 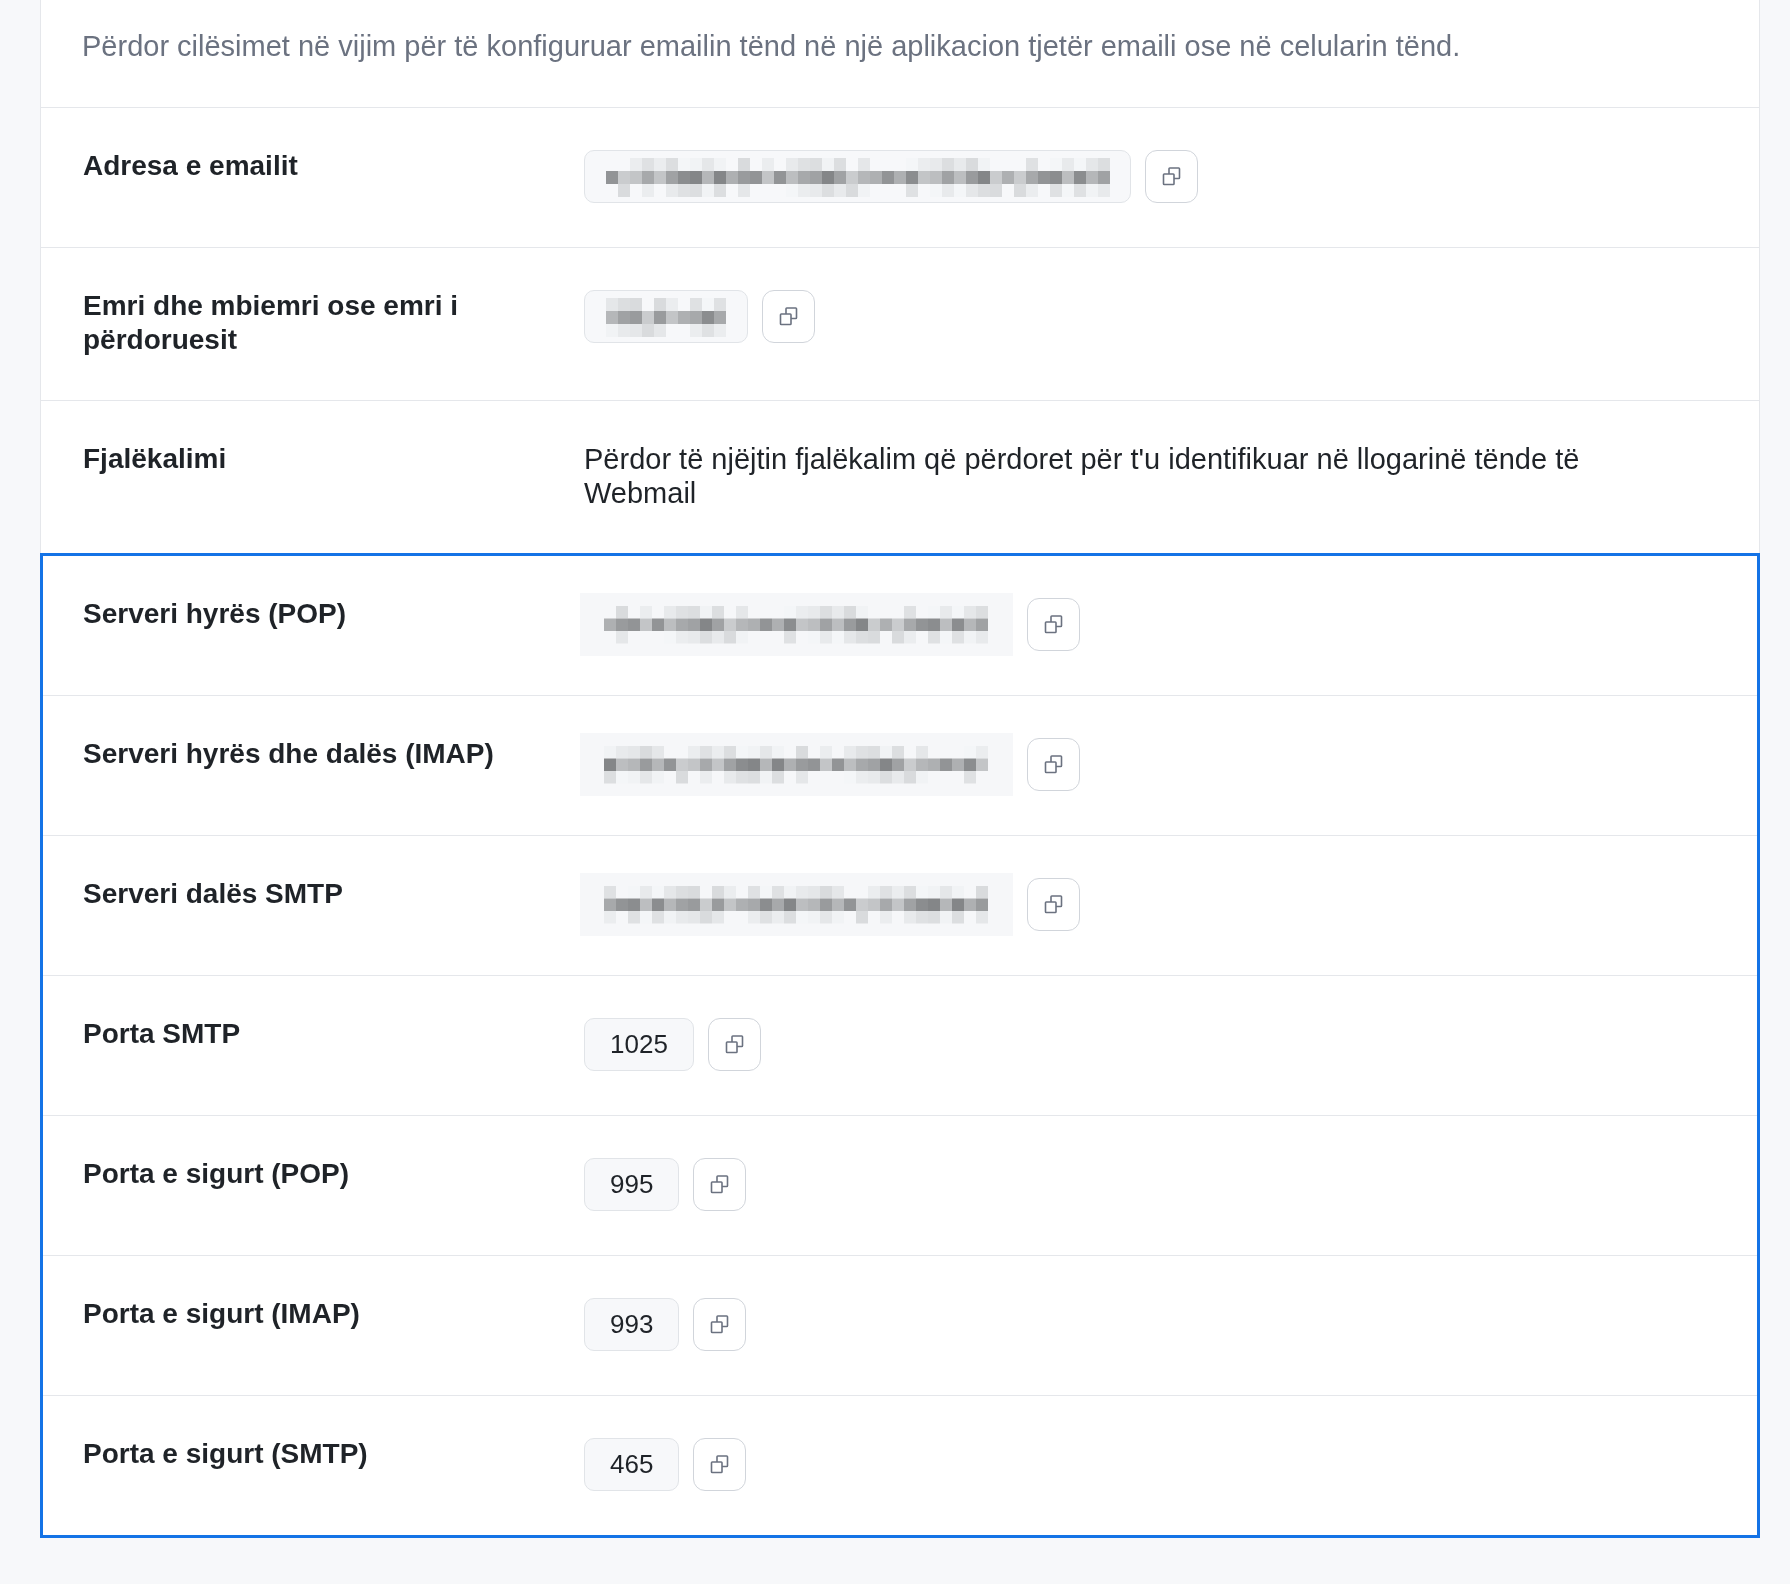 I want to click on field-label: Emri dhe mbiemri ose emri i përdoruesit, so click(x=271, y=323).